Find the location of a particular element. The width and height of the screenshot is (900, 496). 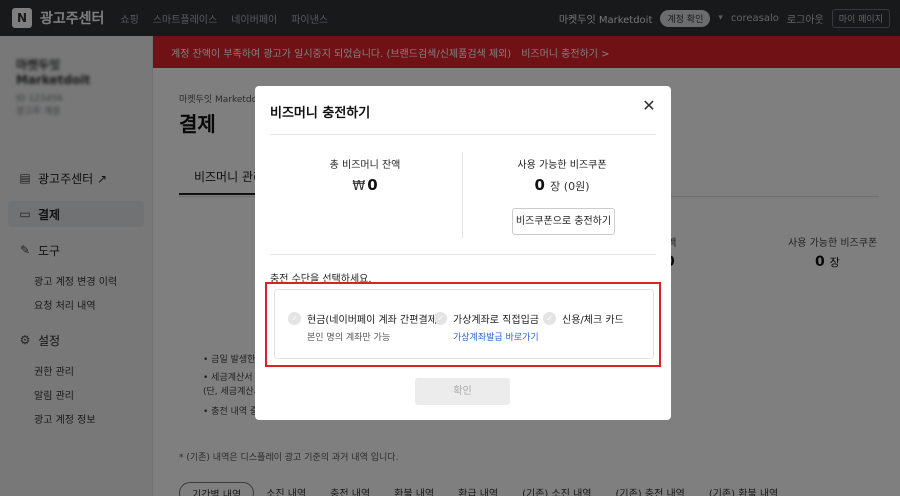

payment-option-label: 현금(네이버페이 계좌 간편결제) is located at coordinates (374, 320).